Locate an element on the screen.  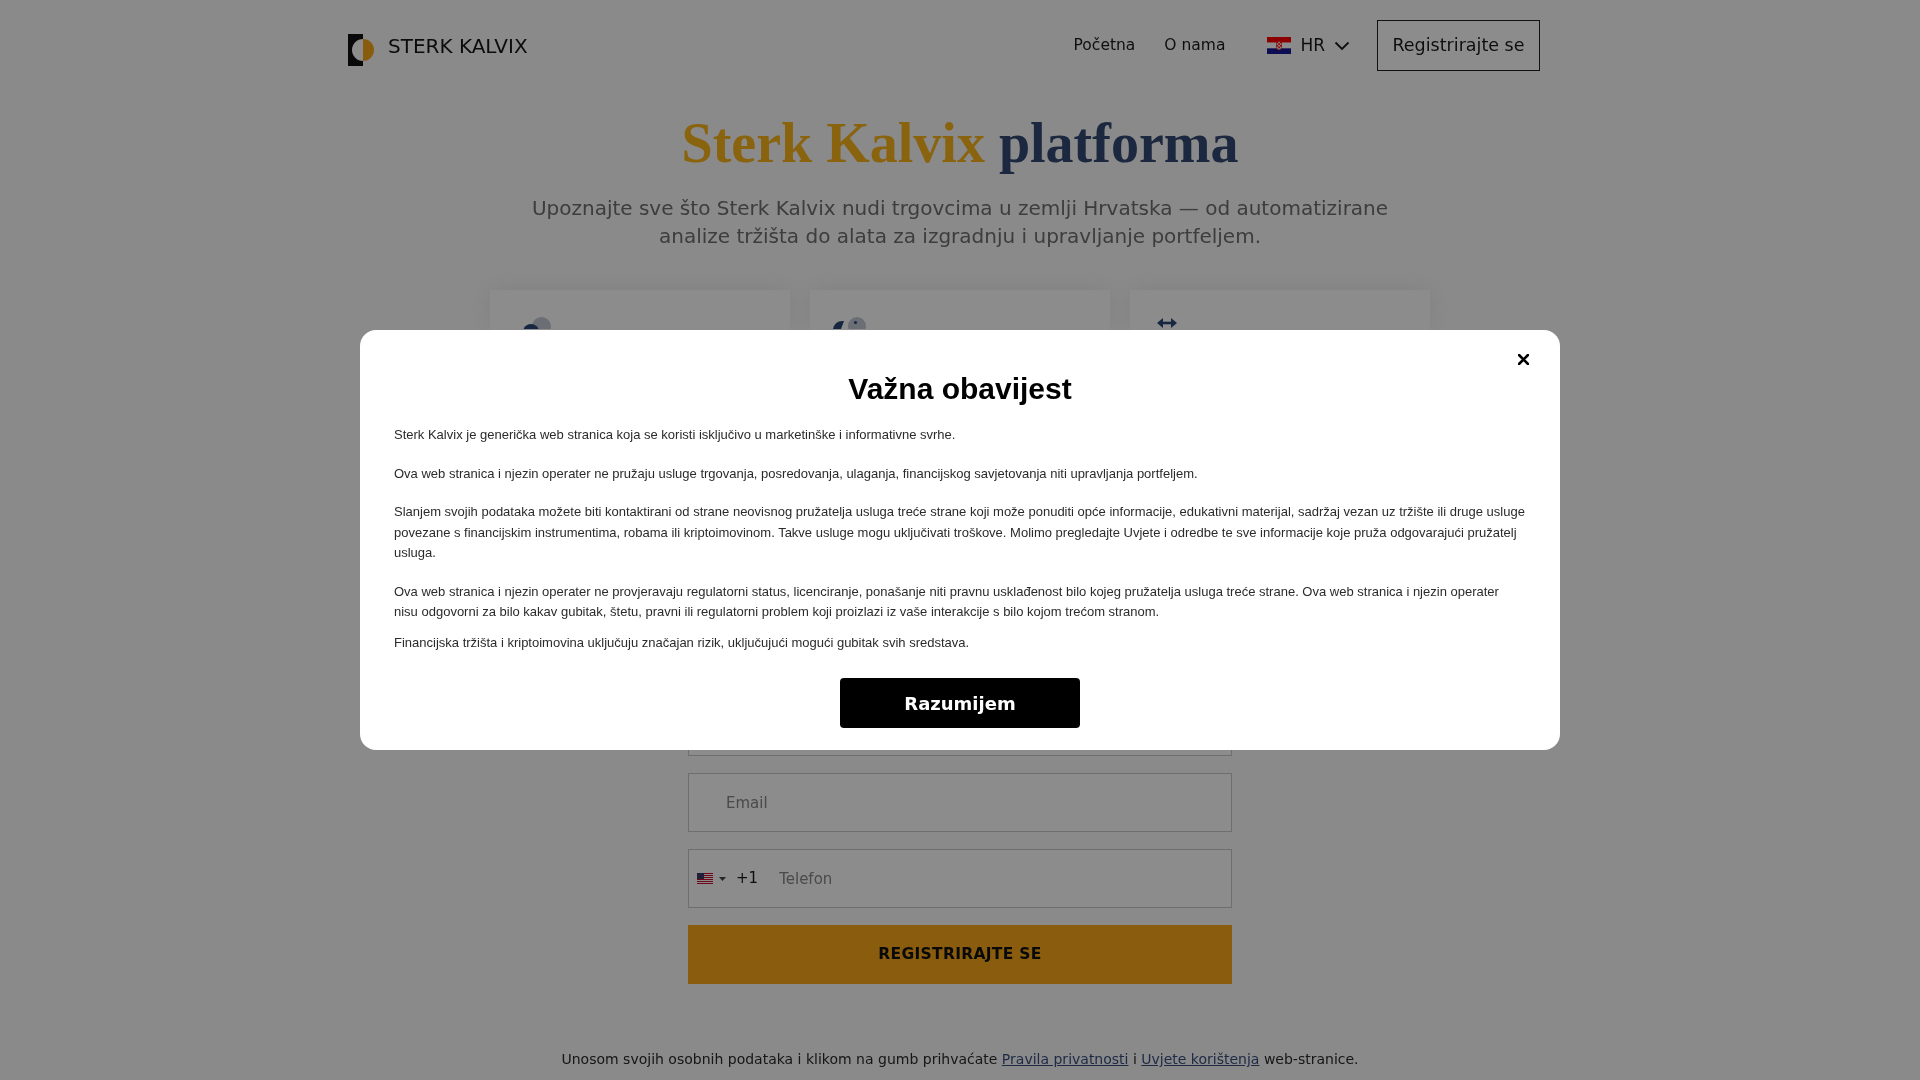
us-flag-icon is located at coordinates (705, 878).